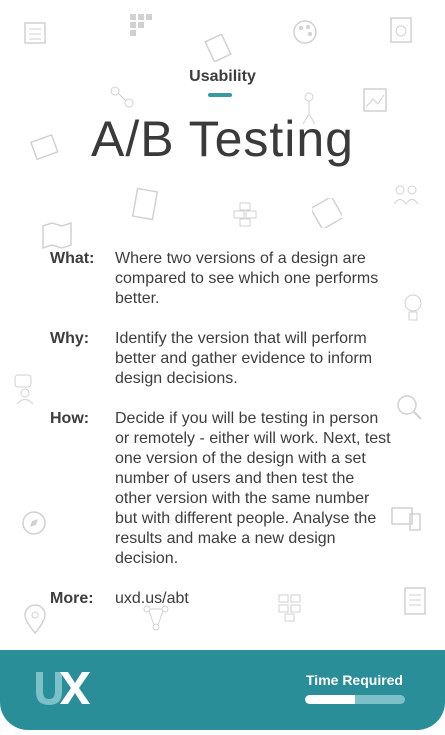 Image resolution: width=445 pixels, height=735 pixels. I want to click on chat-person-icon, so click(24, 389).